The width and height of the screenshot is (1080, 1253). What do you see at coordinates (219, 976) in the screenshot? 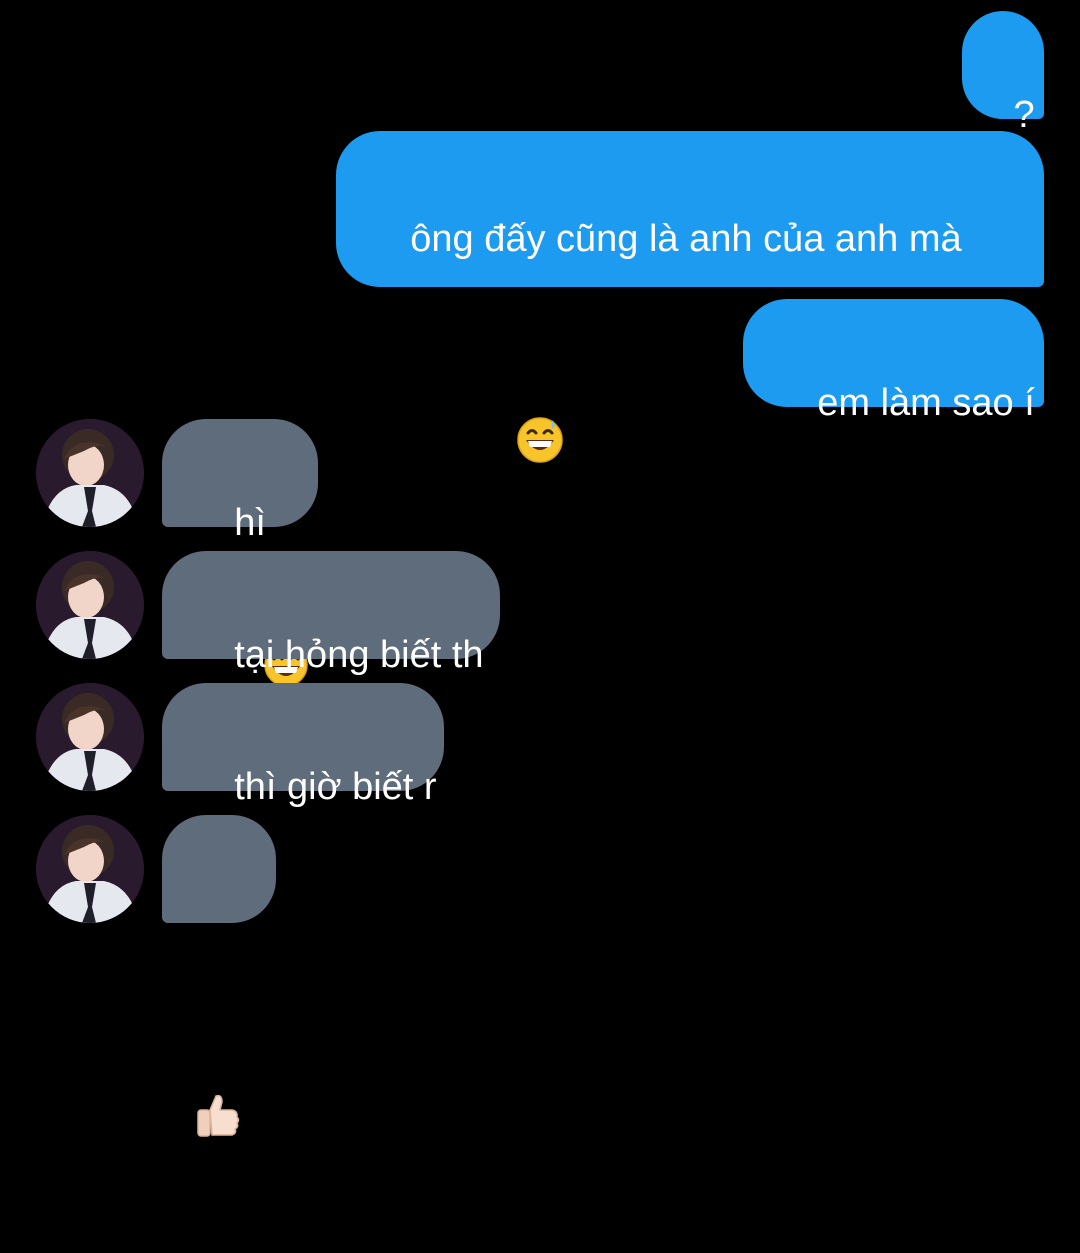
I see `received-message` at bounding box center [219, 976].